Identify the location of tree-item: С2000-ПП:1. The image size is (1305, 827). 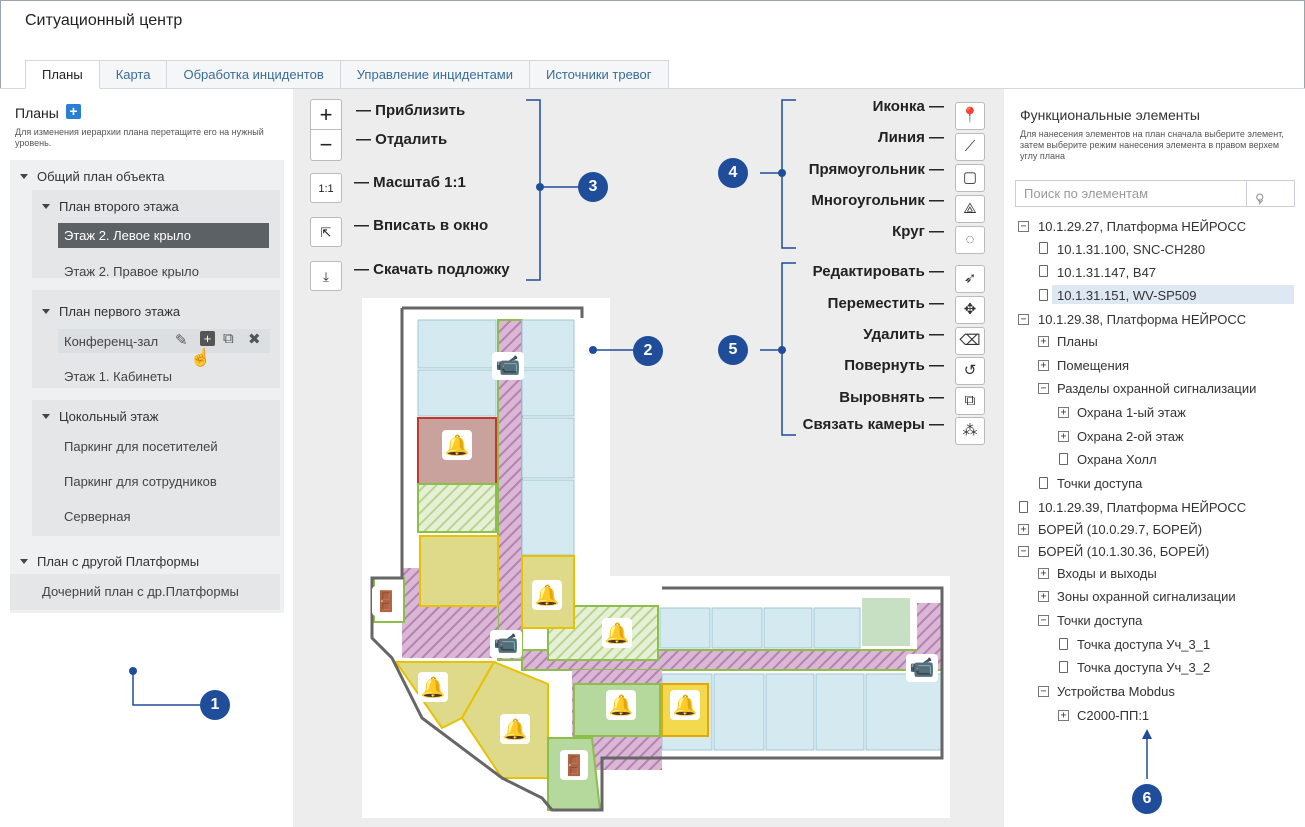
(1113, 715).